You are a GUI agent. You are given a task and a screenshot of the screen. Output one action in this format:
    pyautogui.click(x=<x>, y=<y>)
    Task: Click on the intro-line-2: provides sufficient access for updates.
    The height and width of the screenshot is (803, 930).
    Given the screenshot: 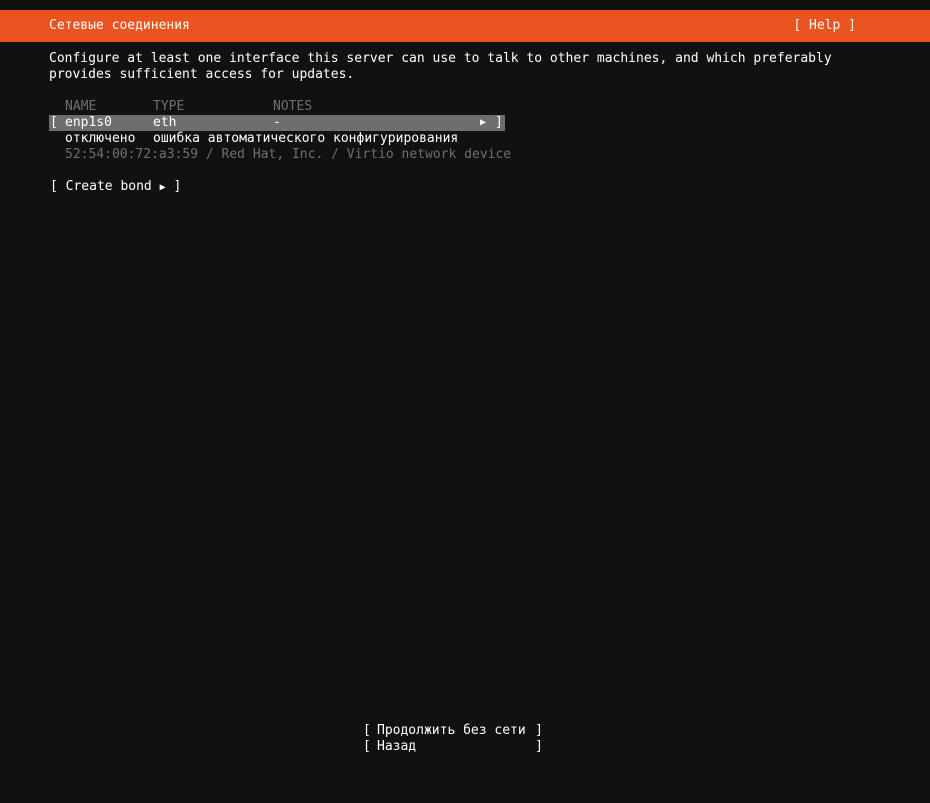 What is the action you would take?
    pyautogui.click(x=202, y=74)
    